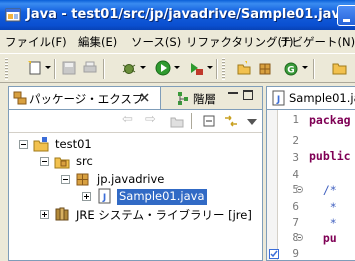 The width and height of the screenshot is (355, 261). Describe the element at coordinates (346, 15) in the screenshot. I see `minimize-button` at that location.